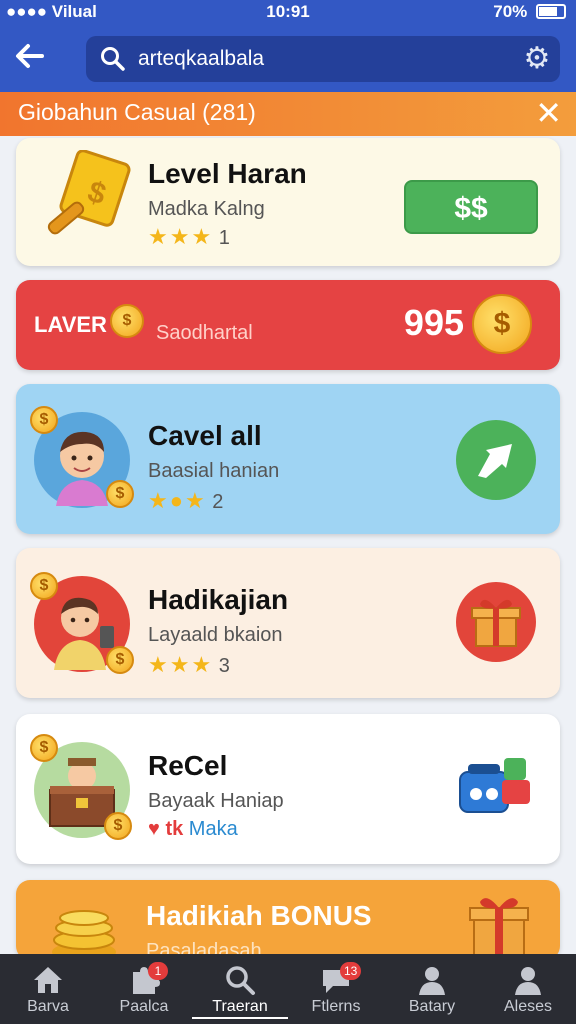  What do you see at coordinates (224, 238) in the screenshot?
I see `rating-count: 1` at bounding box center [224, 238].